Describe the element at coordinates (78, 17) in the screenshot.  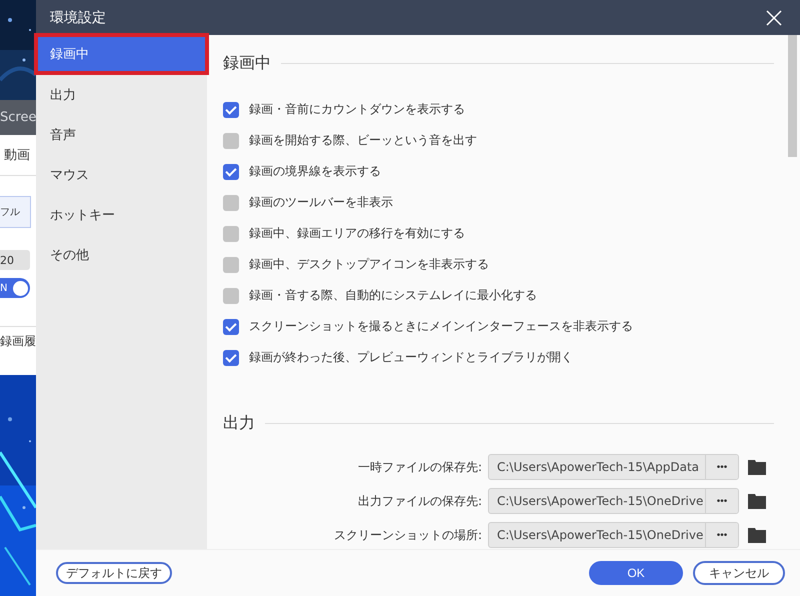
I see `window-title: 環境設定` at that location.